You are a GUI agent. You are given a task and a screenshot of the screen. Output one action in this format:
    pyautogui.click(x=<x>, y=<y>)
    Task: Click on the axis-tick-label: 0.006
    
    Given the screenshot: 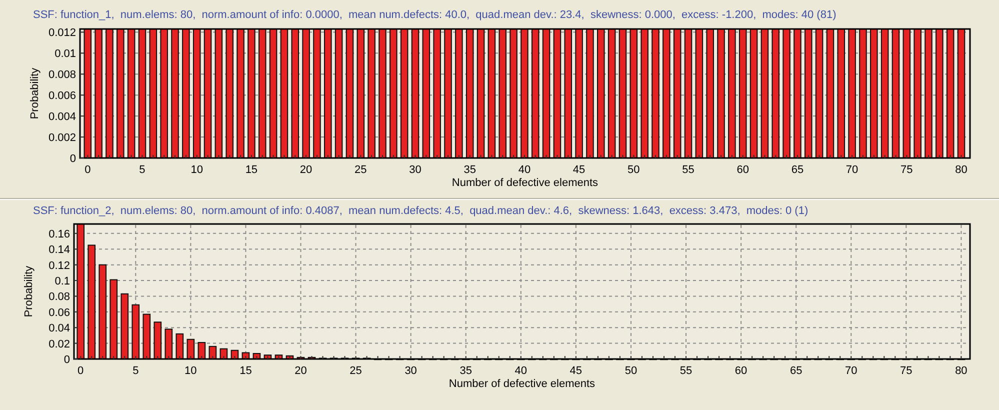 What is the action you would take?
    pyautogui.click(x=62, y=96)
    